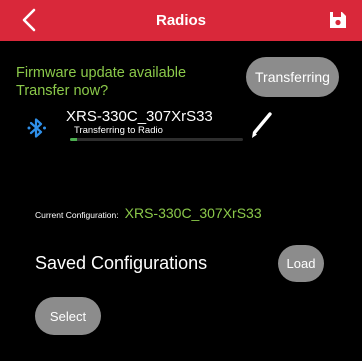 This screenshot has height=361, width=362. Describe the element at coordinates (139, 116) in the screenshot. I see `device-name: XRS-330C_307XrS33` at that location.